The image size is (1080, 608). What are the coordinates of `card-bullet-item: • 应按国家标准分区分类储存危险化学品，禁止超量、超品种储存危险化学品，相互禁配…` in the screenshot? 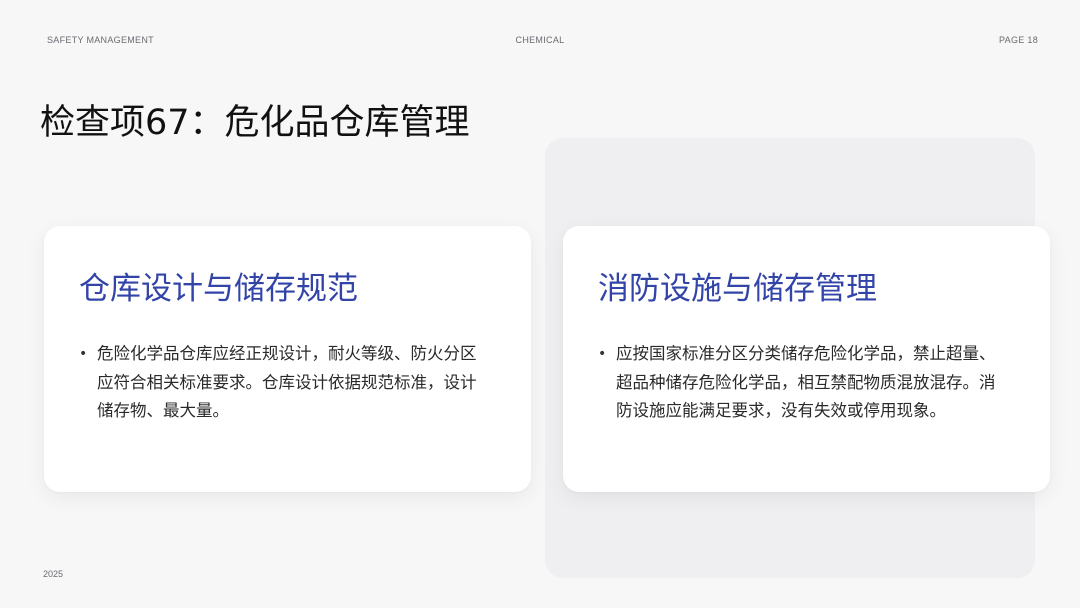 It's located at (803, 383).